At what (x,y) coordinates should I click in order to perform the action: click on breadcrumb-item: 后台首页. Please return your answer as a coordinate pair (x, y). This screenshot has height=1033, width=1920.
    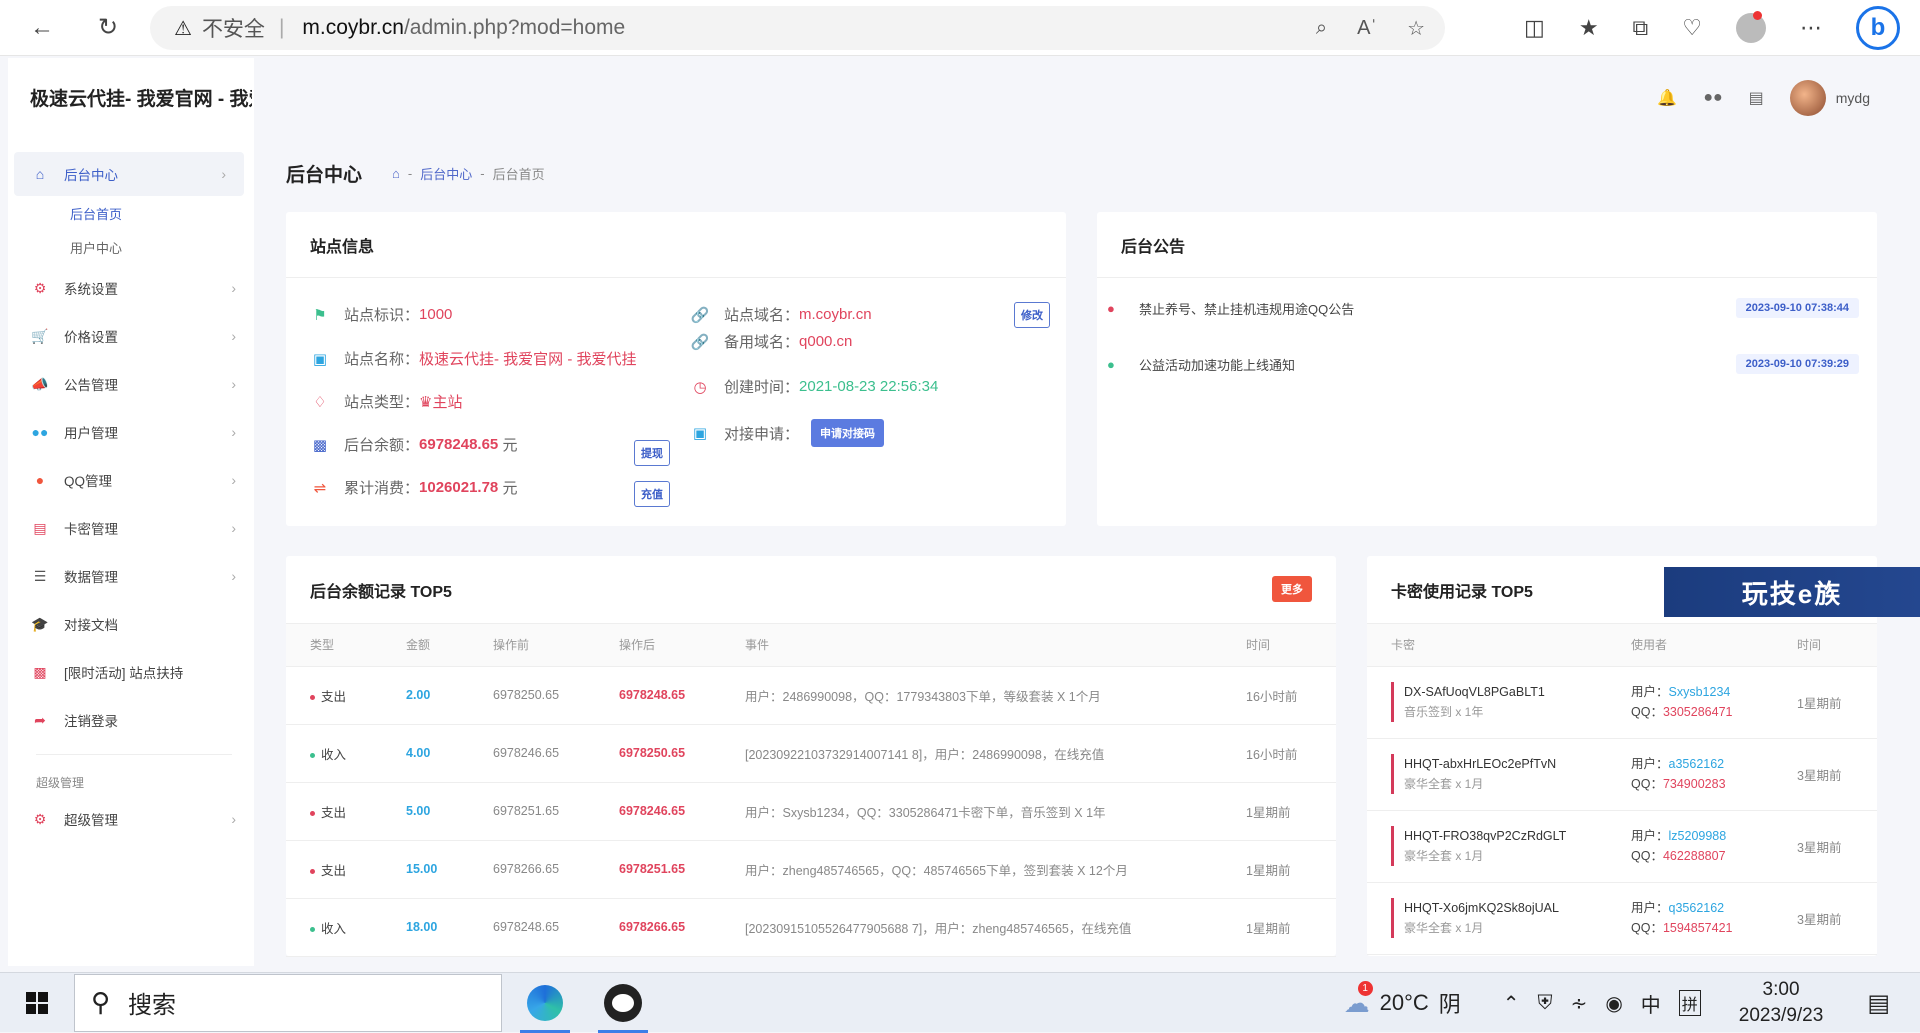
    Looking at the image, I should click on (518, 174).